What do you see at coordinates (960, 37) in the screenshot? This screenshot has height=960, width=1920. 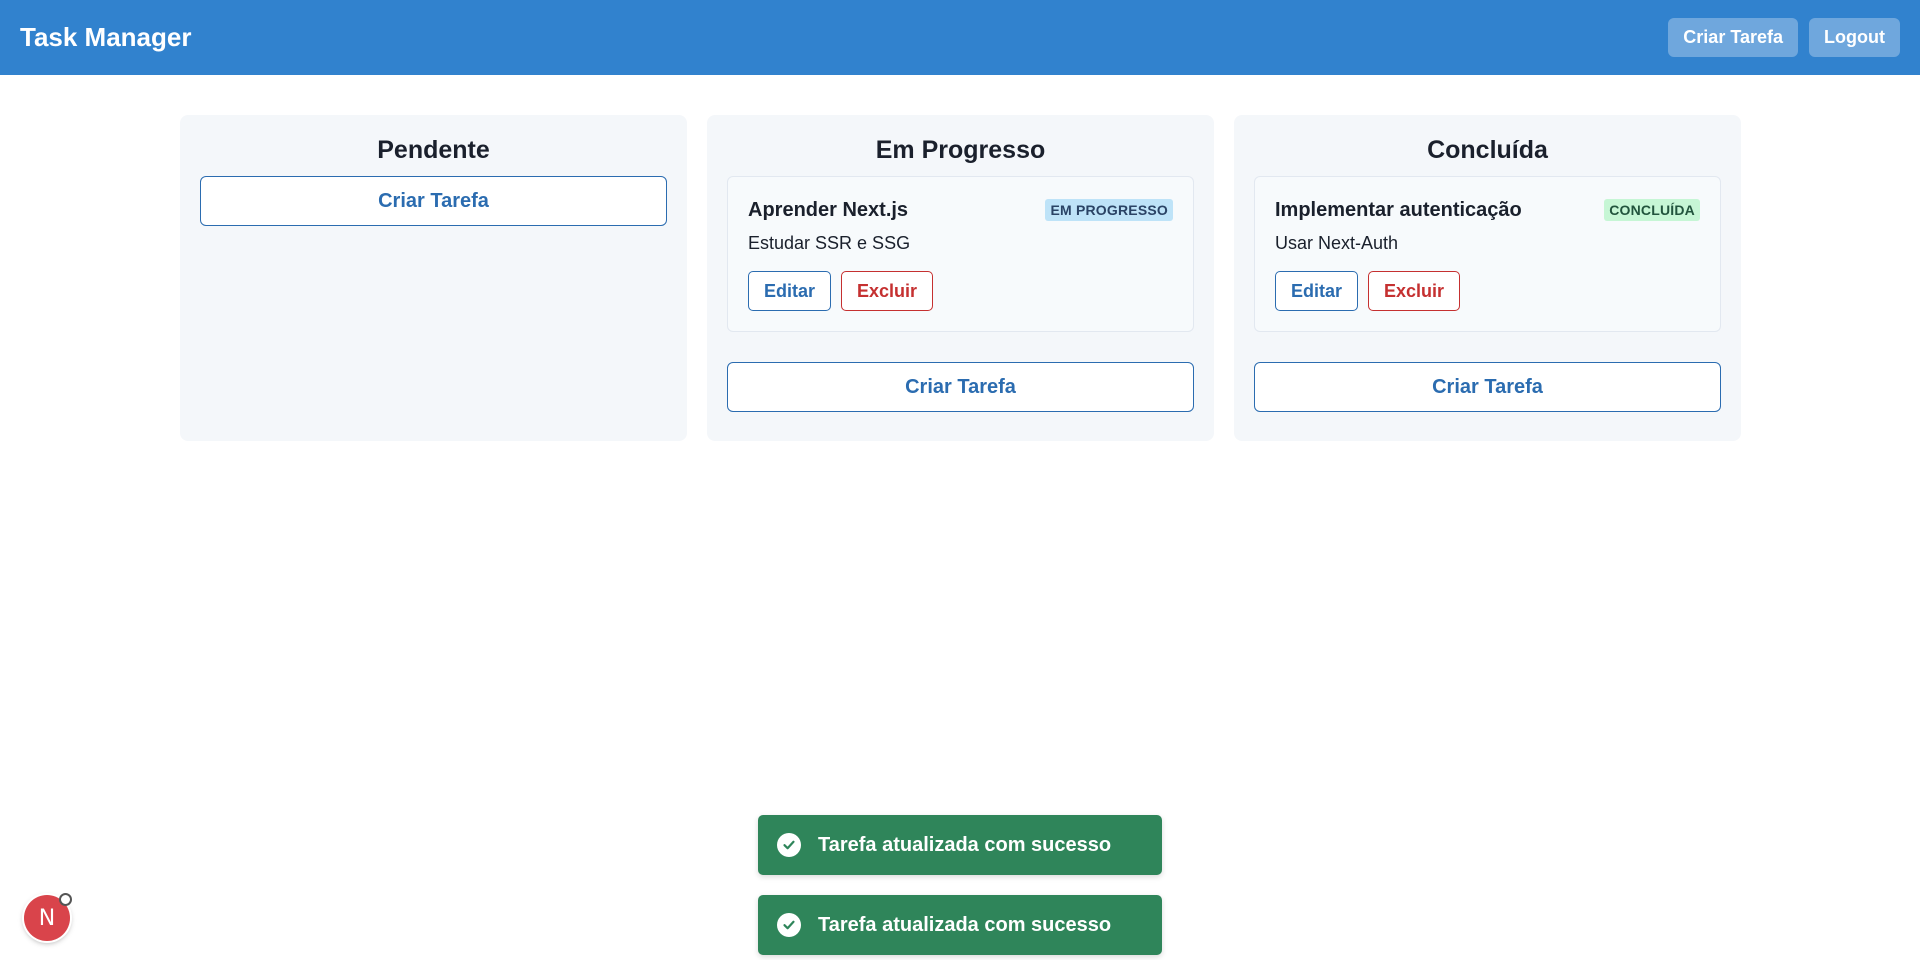 I see `top-navbar: Task Manager Criar Tarefa Logout` at bounding box center [960, 37].